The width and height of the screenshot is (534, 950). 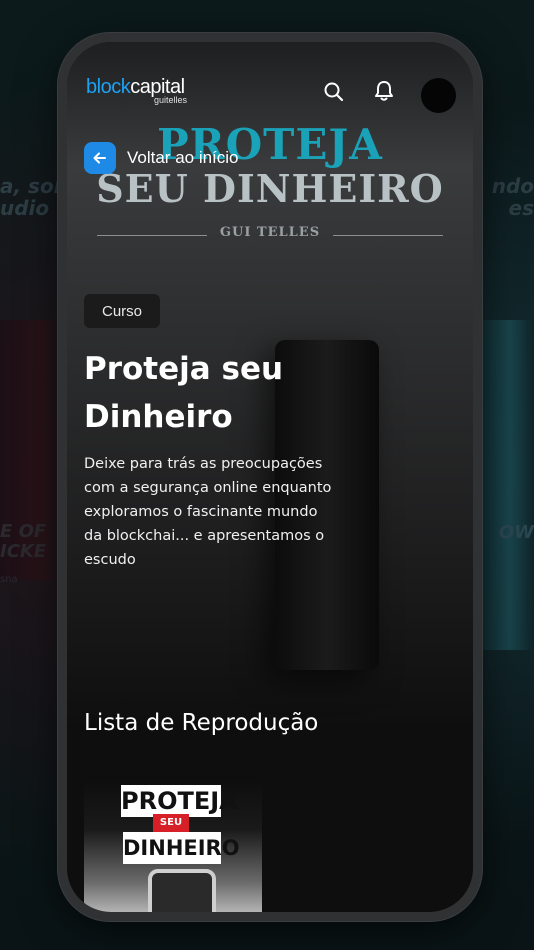 I want to click on backdrop-text-line: E OF, so click(x=23, y=531).